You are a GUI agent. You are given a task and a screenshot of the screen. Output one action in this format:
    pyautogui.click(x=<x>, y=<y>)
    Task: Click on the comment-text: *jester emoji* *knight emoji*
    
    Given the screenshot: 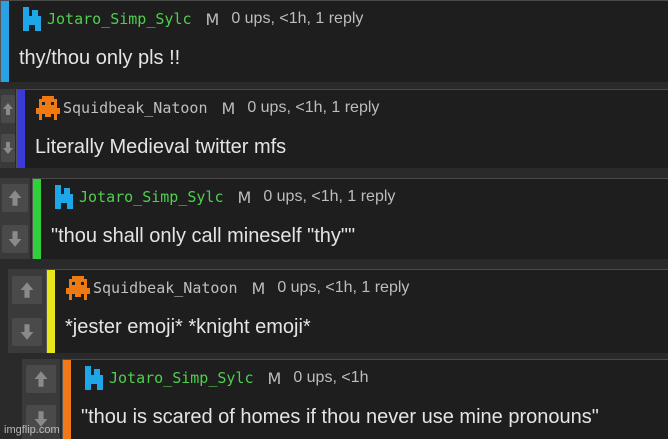 What is the action you would take?
    pyautogui.click(x=188, y=327)
    